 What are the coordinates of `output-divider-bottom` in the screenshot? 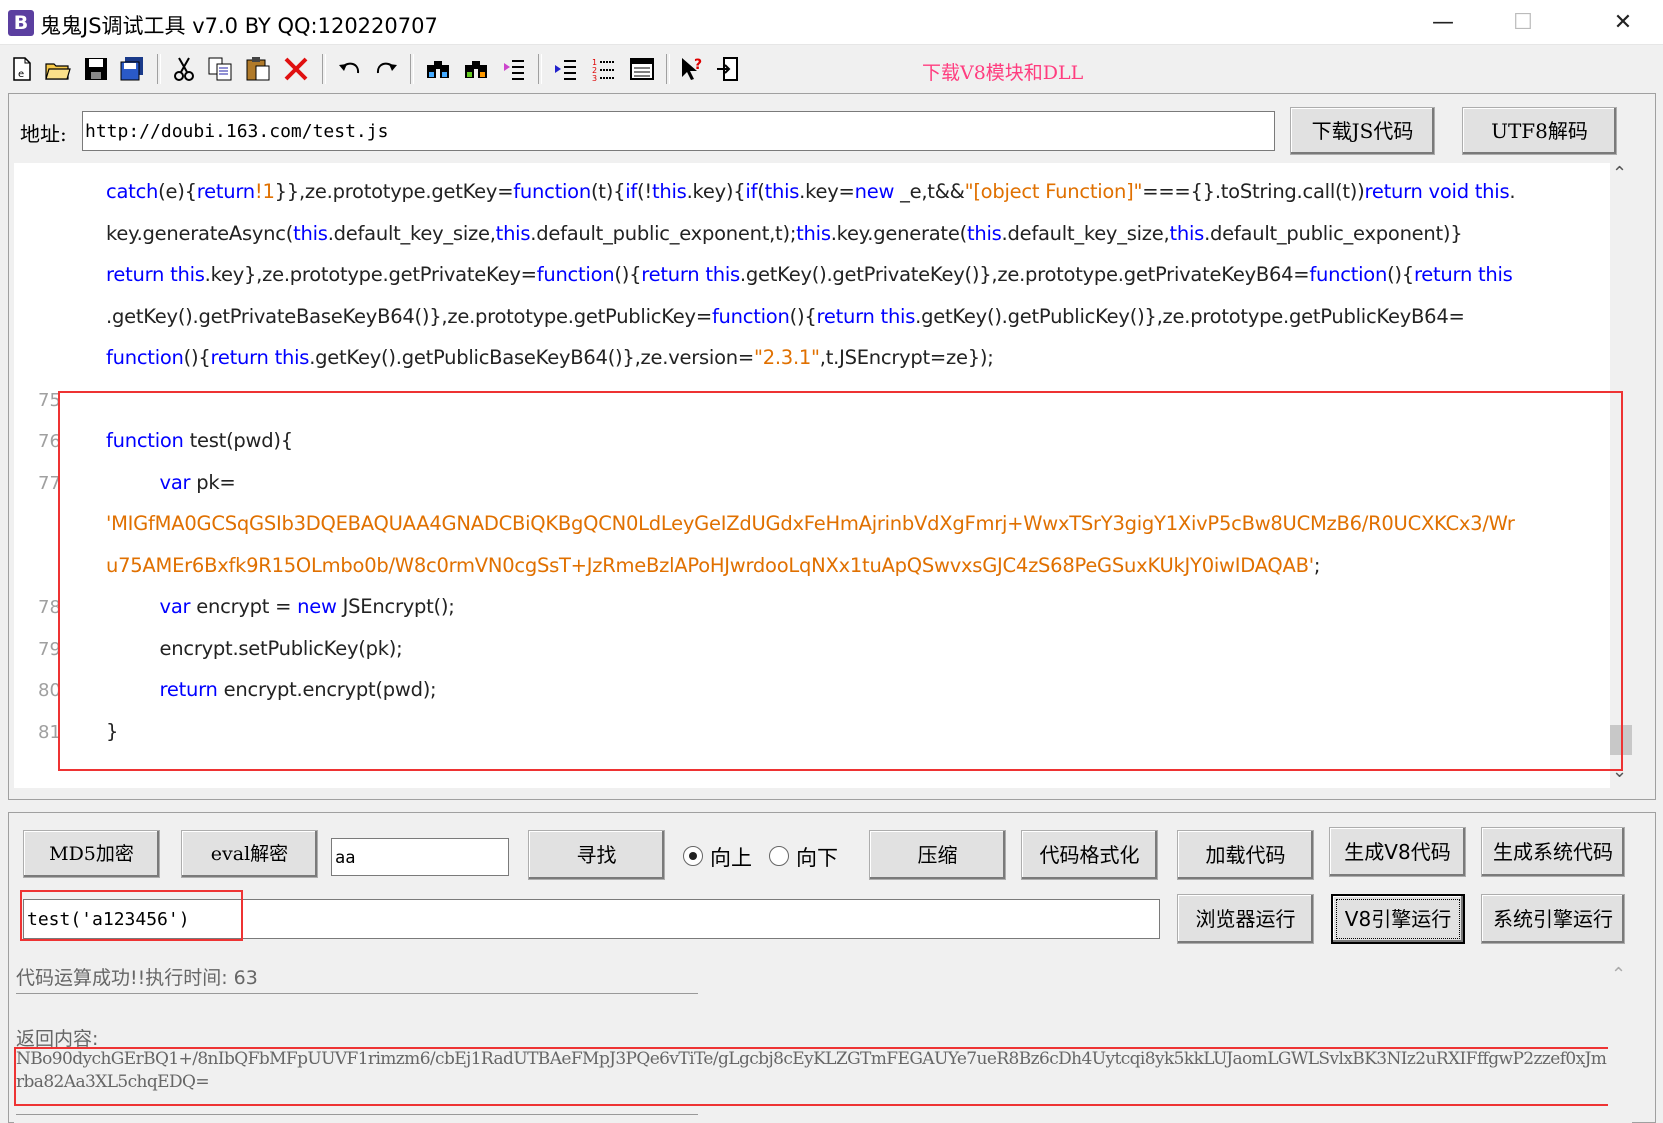 It's located at (357, 1114).